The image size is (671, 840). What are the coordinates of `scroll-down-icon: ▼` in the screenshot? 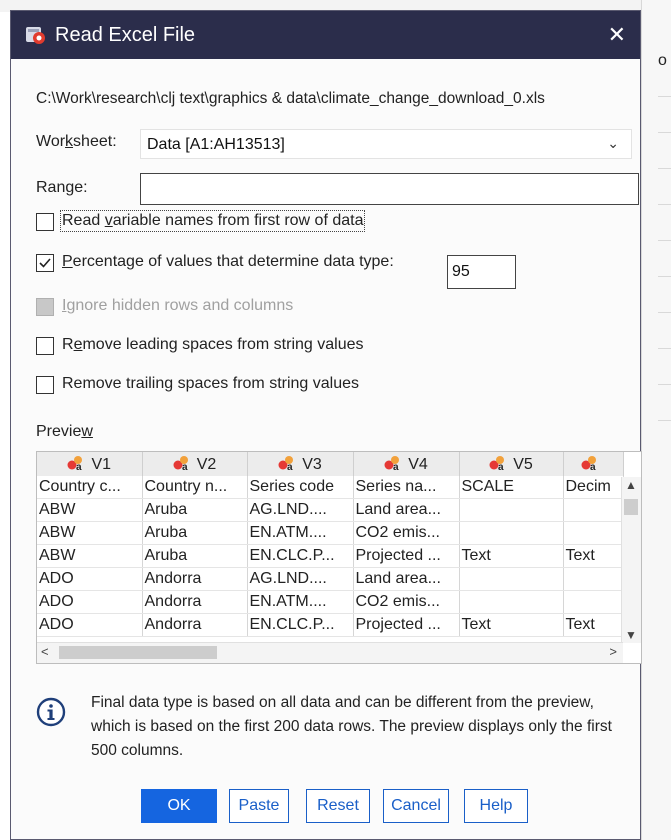 It's located at (631, 635).